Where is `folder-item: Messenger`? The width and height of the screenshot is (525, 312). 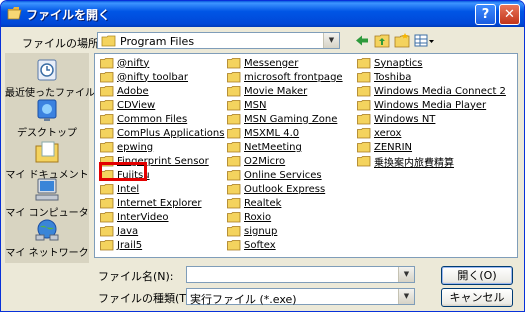
folder-item: Messenger is located at coordinates (262, 63).